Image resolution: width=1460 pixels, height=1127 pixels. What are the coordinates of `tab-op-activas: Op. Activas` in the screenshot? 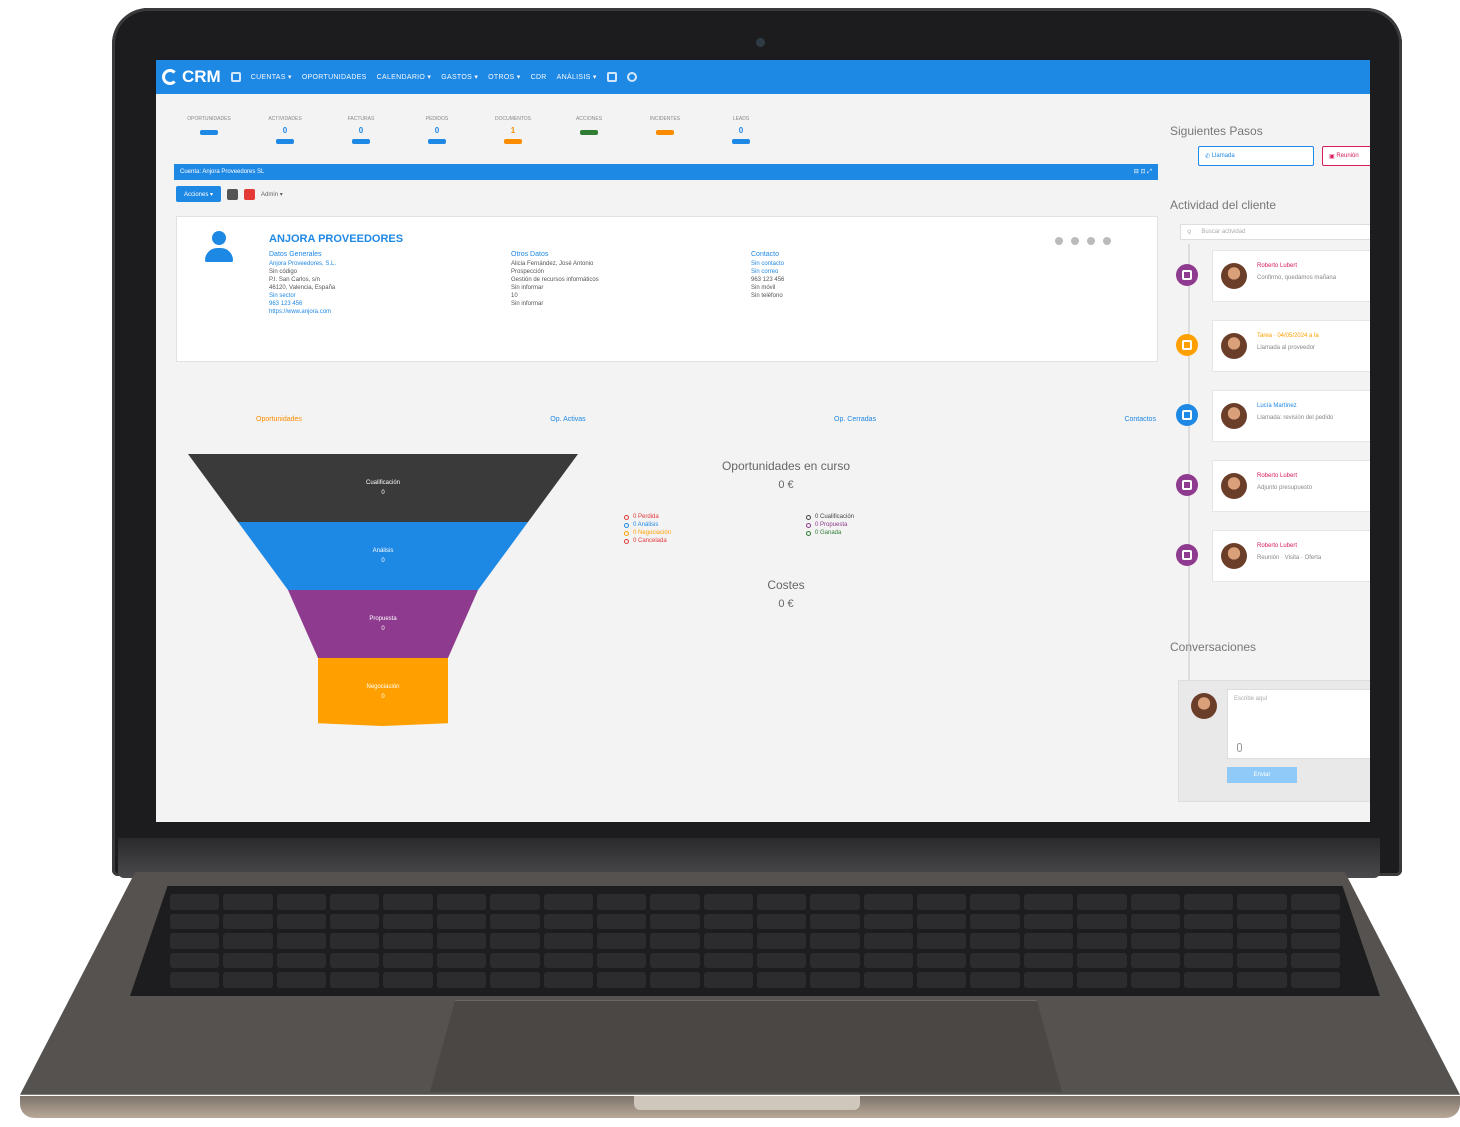 It's located at (567, 419).